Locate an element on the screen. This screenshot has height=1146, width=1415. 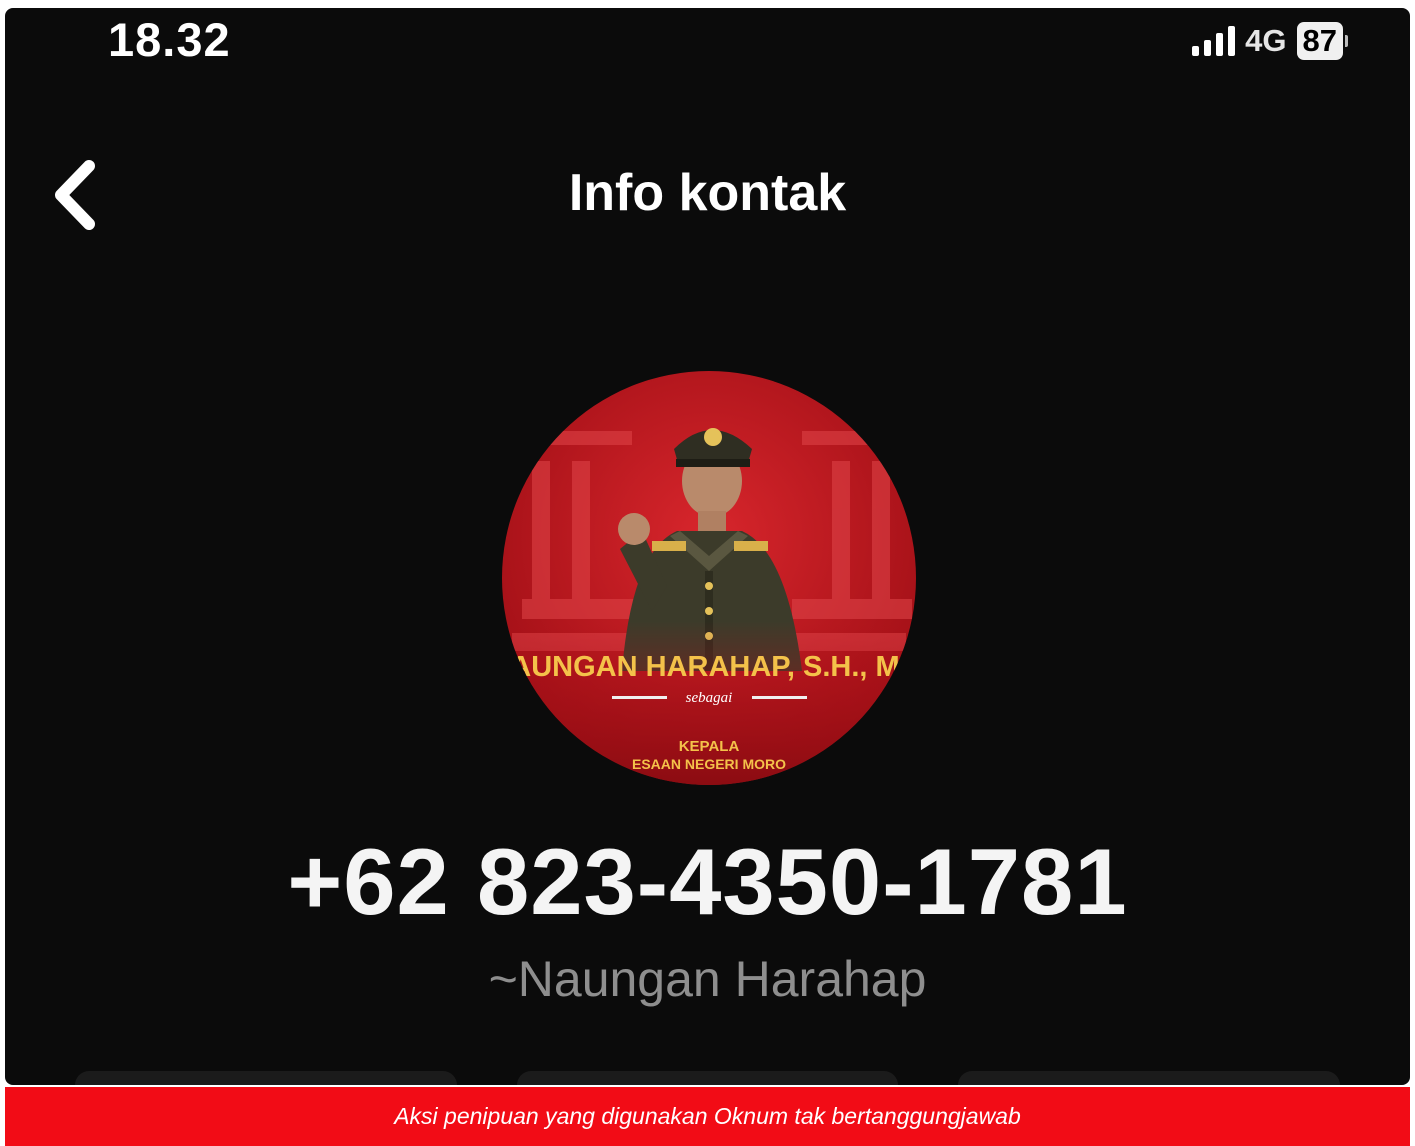
avatar-banner-name: AUNGAN HARAHAP, S.H., M. is located at coordinates (708, 667).